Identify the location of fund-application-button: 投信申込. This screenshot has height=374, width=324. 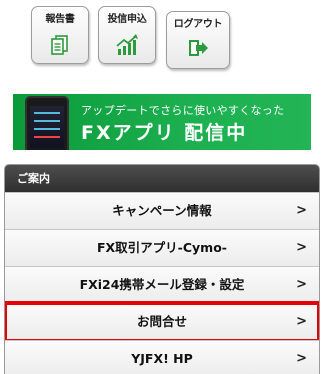
(127, 35).